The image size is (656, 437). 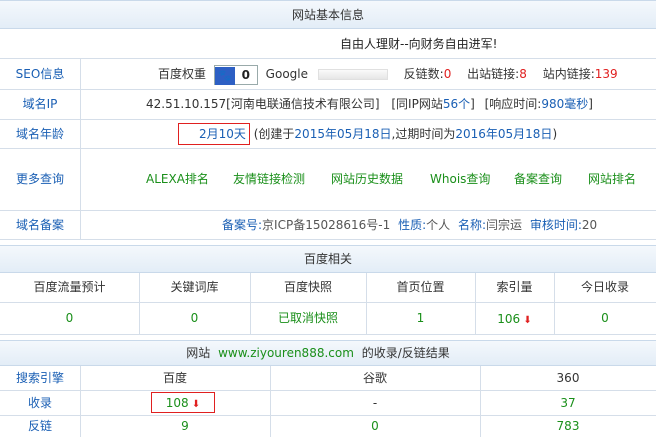 I want to click on age-expire-prefix: ,过期时间为, so click(x=423, y=134).